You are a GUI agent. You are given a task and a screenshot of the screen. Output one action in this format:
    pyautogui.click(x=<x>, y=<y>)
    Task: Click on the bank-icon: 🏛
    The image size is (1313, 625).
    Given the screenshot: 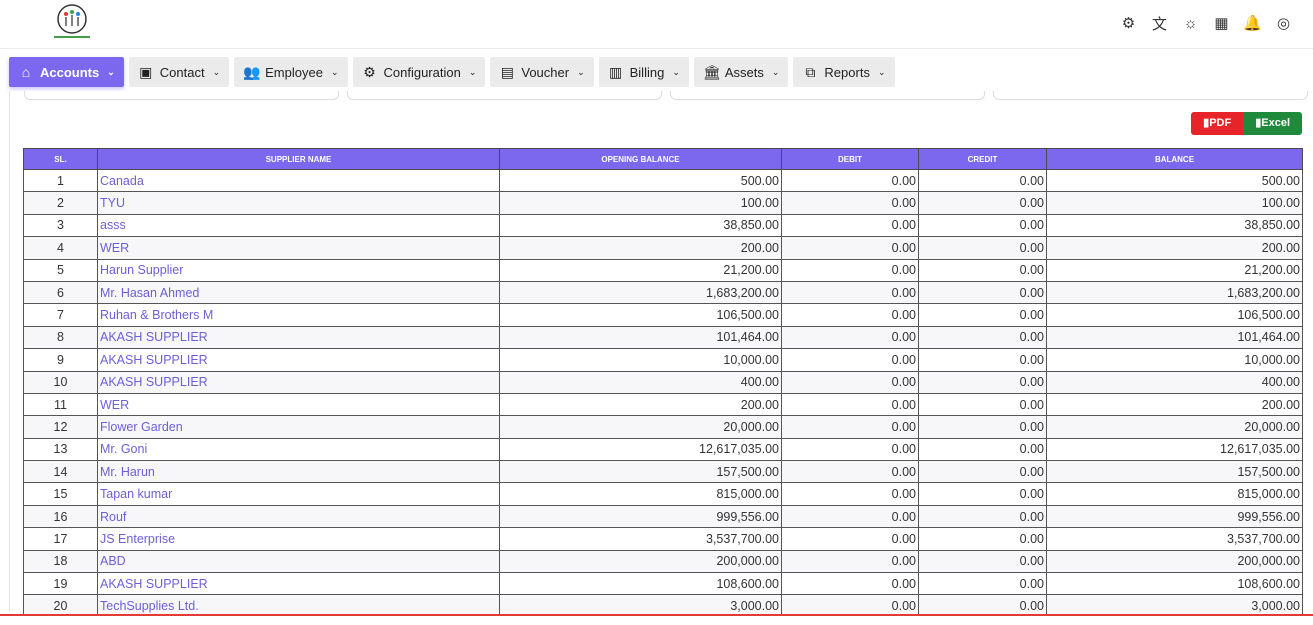 What is the action you would take?
    pyautogui.click(x=711, y=71)
    